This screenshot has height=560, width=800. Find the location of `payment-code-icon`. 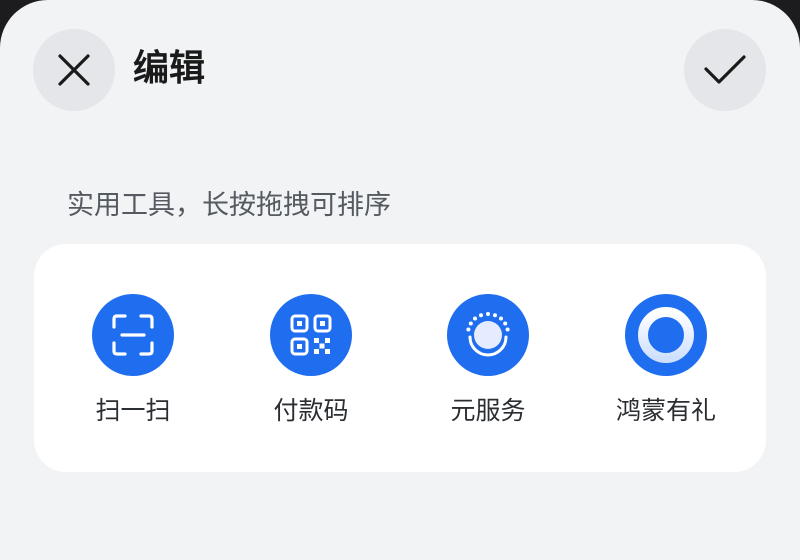

payment-code-icon is located at coordinates (311, 335).